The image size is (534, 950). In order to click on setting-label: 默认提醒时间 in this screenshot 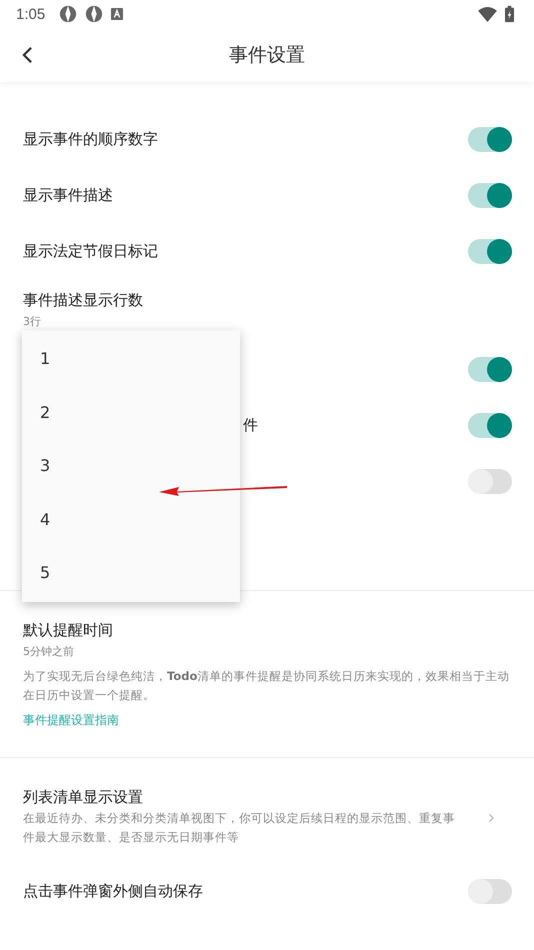, I will do `click(68, 630)`.